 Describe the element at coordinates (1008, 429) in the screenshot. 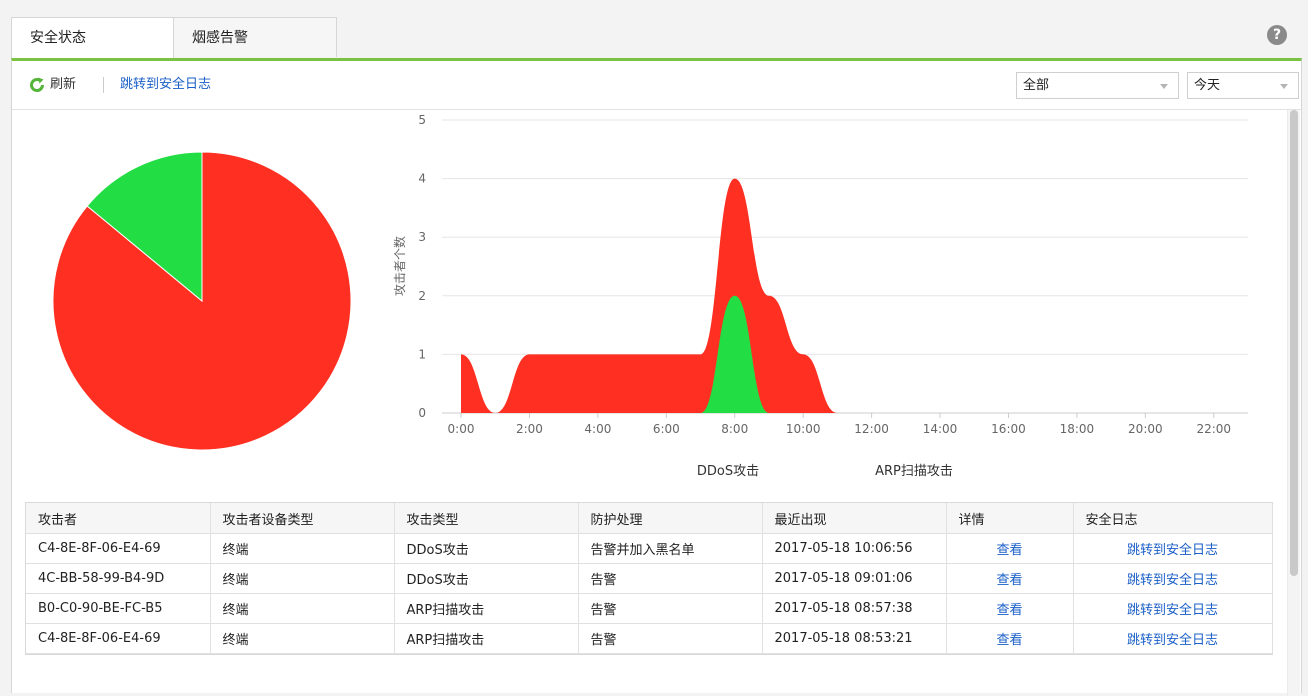

I see `x-tick-label: 16:00` at that location.